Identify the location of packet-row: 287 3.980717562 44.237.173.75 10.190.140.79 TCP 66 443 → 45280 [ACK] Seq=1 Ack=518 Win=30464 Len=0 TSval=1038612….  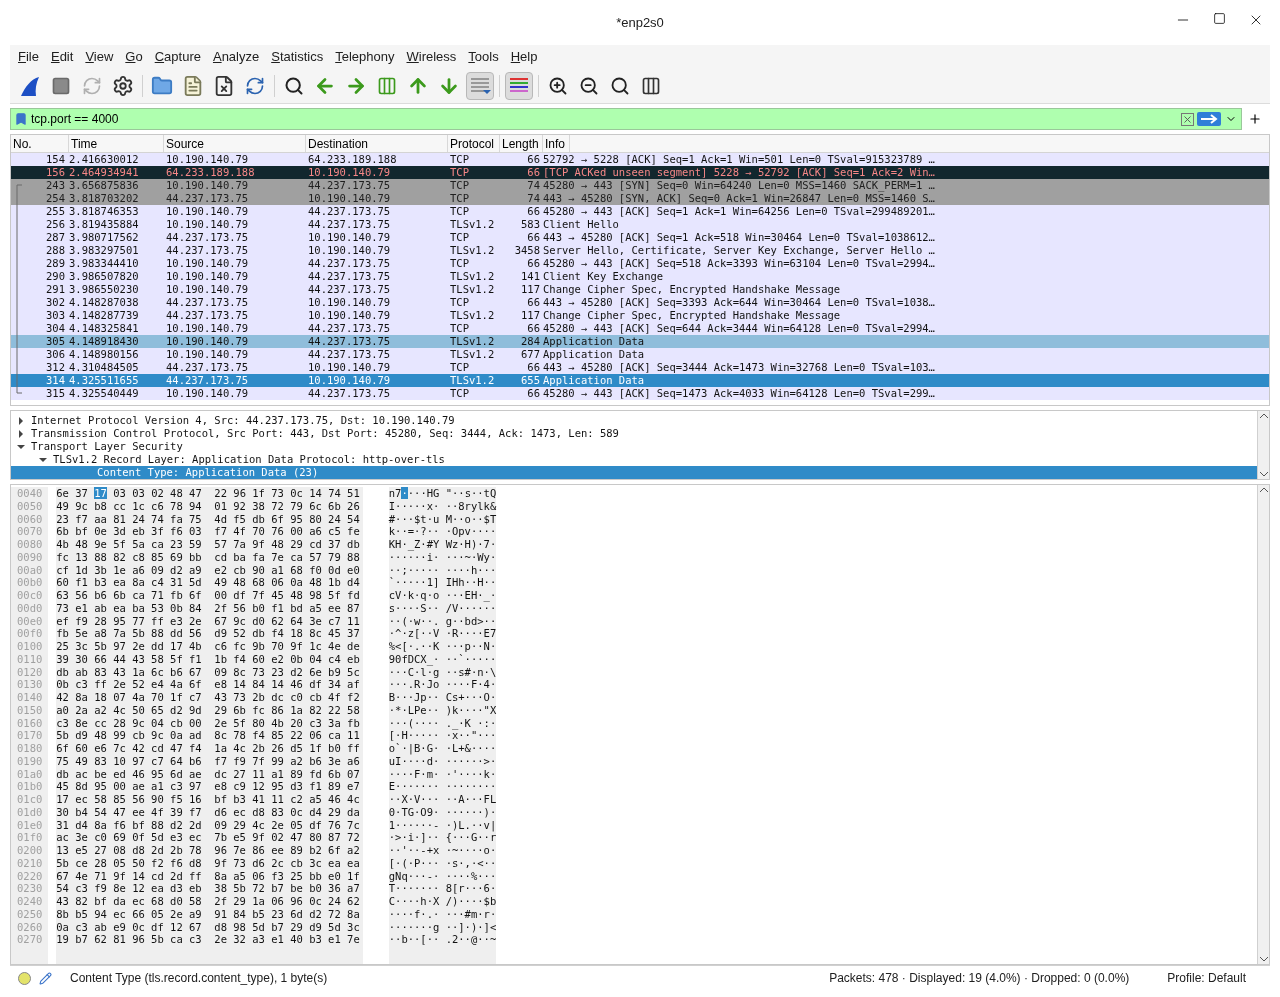
(640, 237).